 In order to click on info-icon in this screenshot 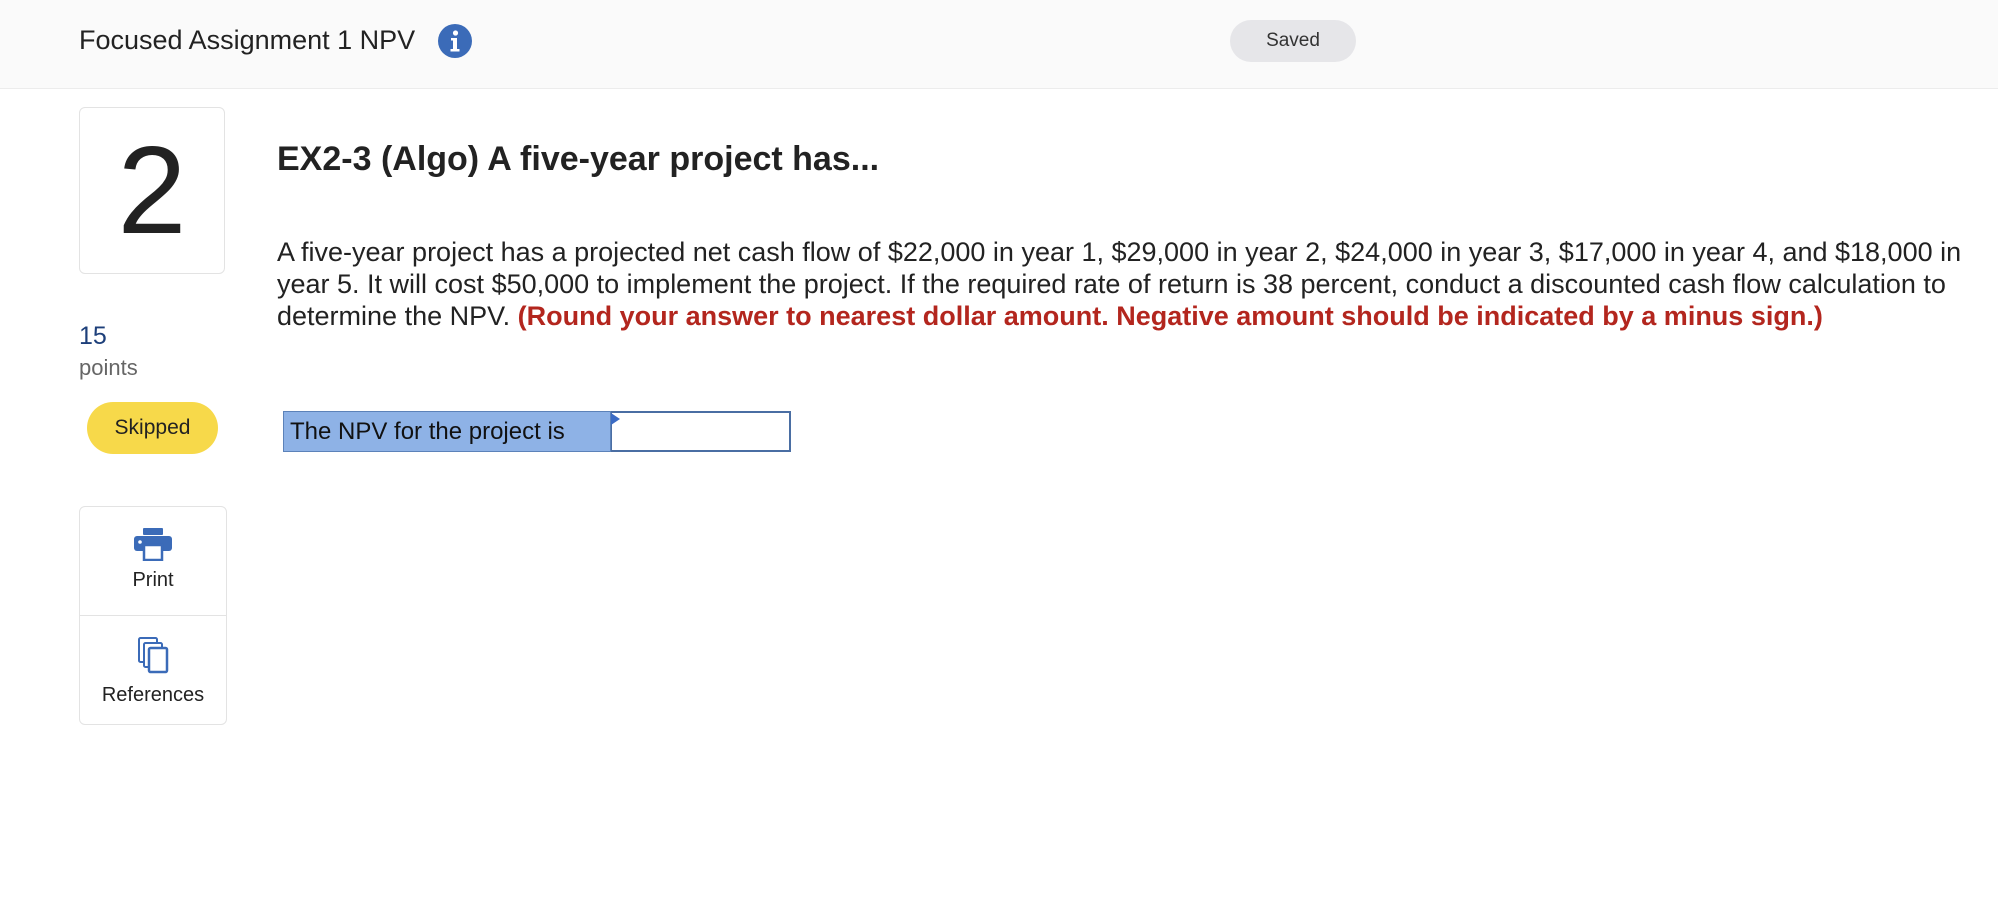, I will do `click(455, 41)`.